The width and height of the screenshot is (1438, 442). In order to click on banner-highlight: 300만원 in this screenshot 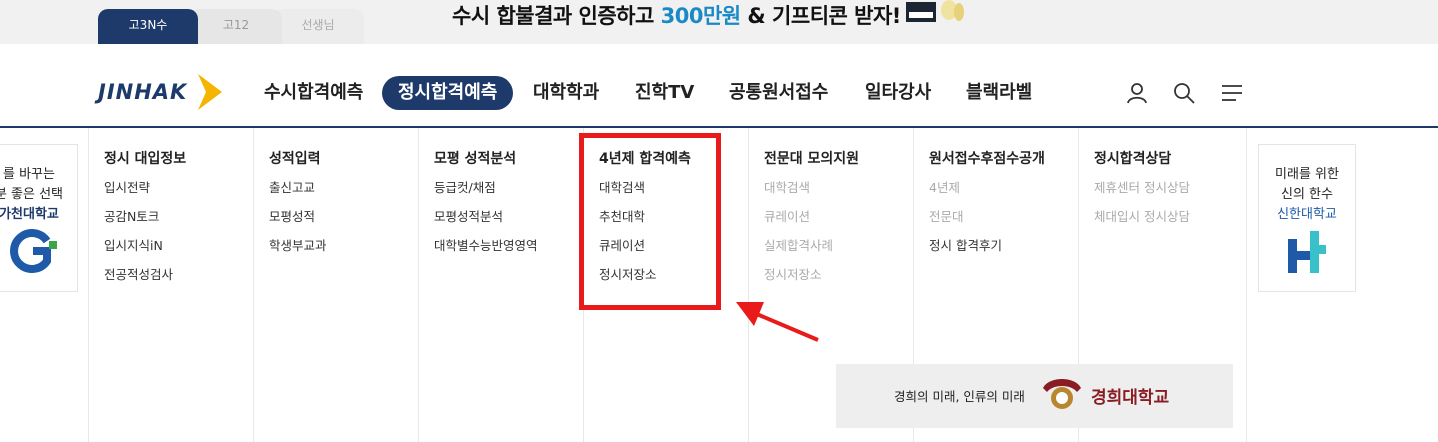, I will do `click(700, 16)`.